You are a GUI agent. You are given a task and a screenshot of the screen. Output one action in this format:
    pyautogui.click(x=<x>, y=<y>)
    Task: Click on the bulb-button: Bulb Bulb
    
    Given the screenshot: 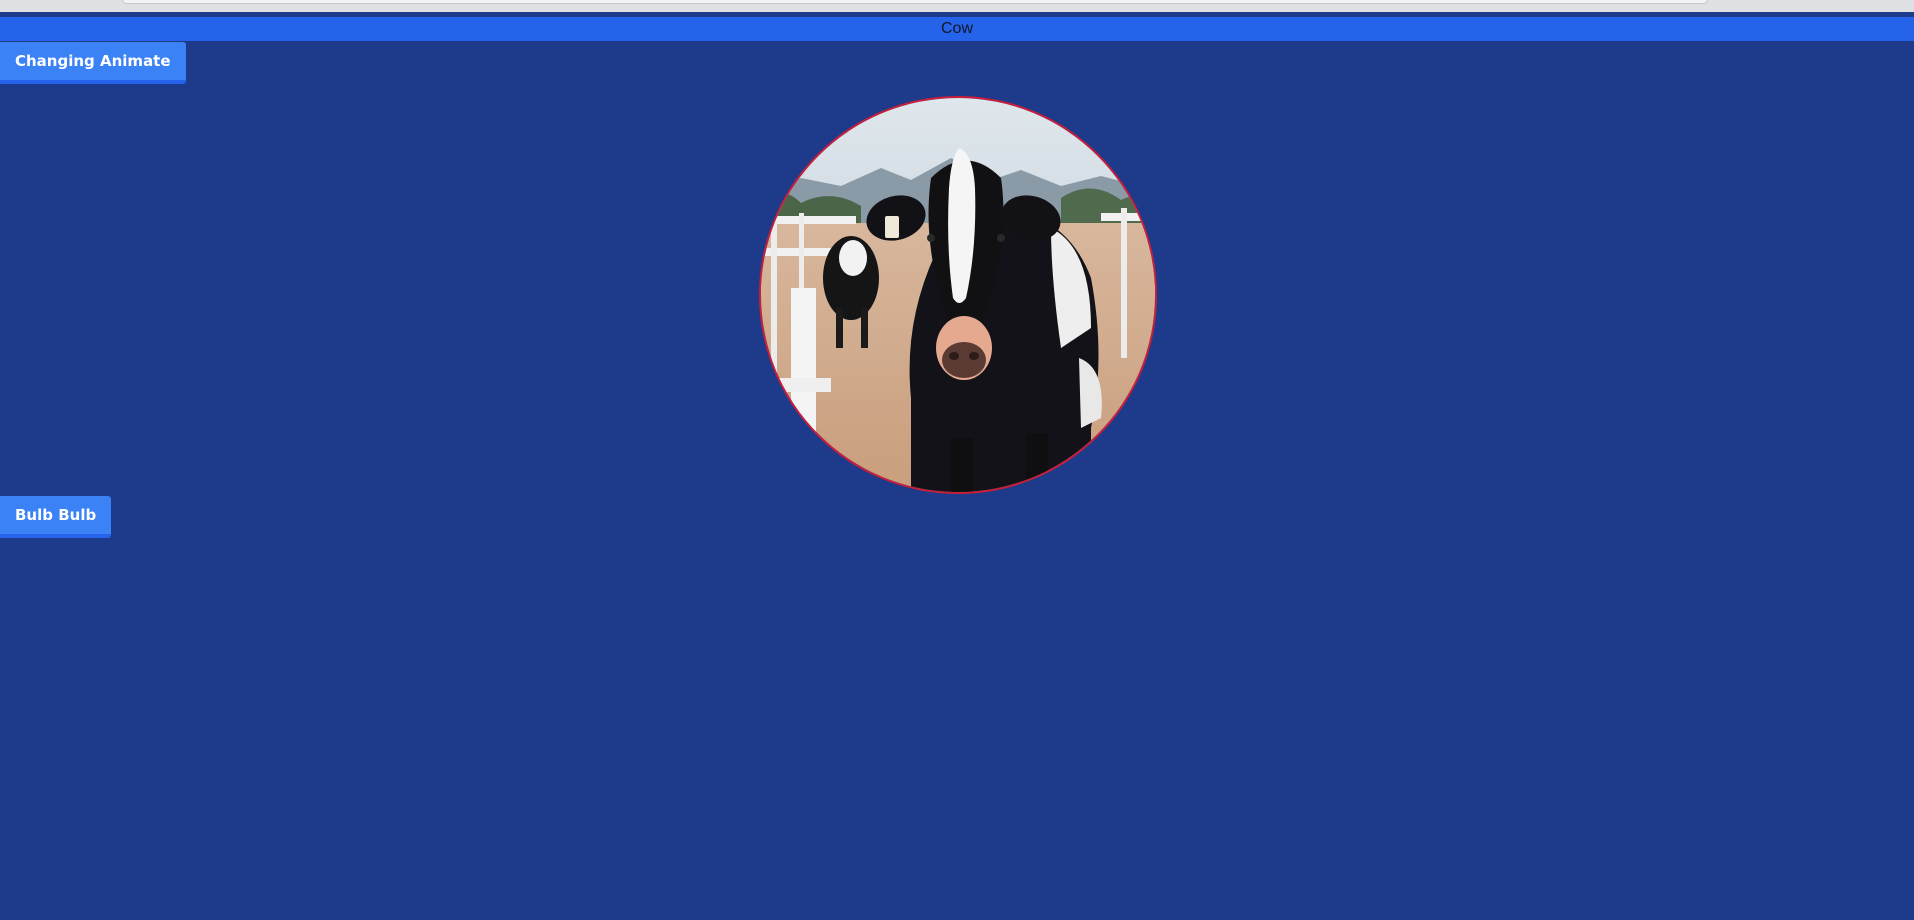 What is the action you would take?
    pyautogui.click(x=56, y=517)
    